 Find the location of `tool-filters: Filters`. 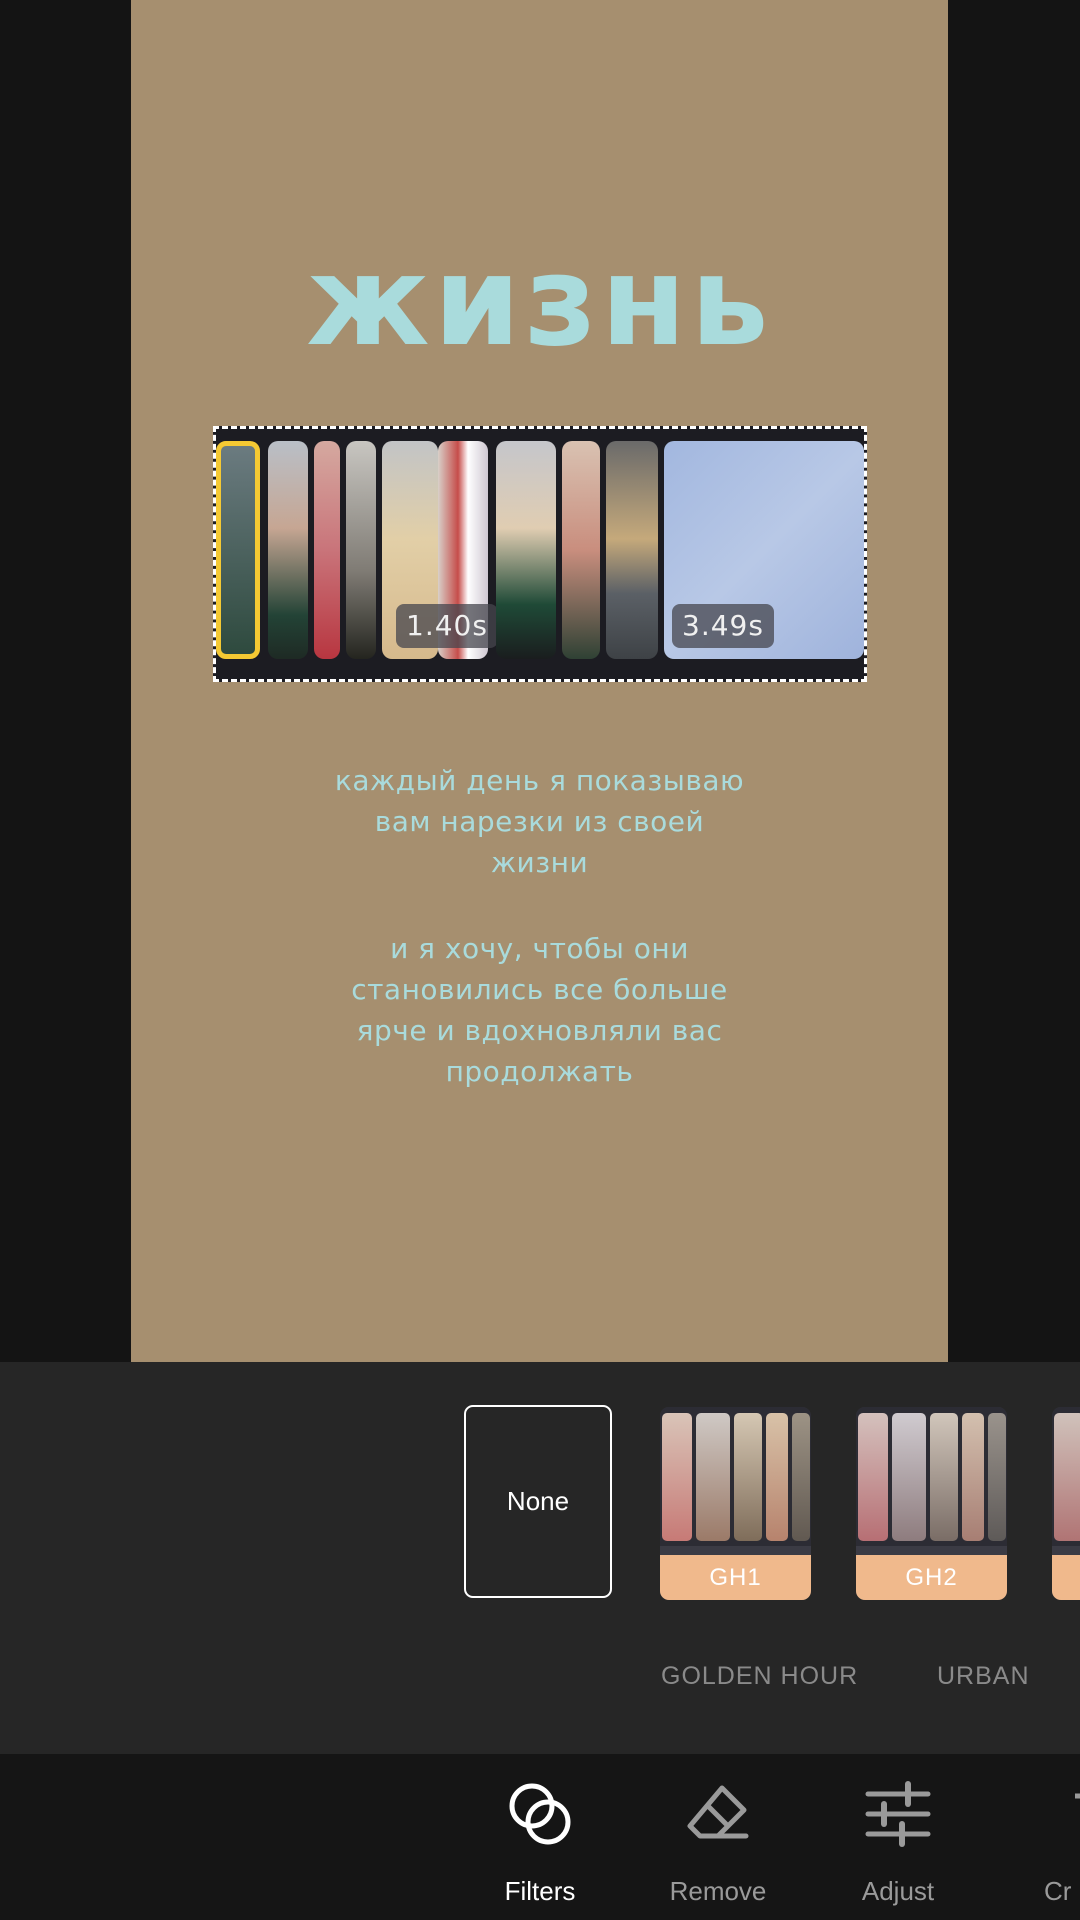

tool-filters: Filters is located at coordinates (540, 1837).